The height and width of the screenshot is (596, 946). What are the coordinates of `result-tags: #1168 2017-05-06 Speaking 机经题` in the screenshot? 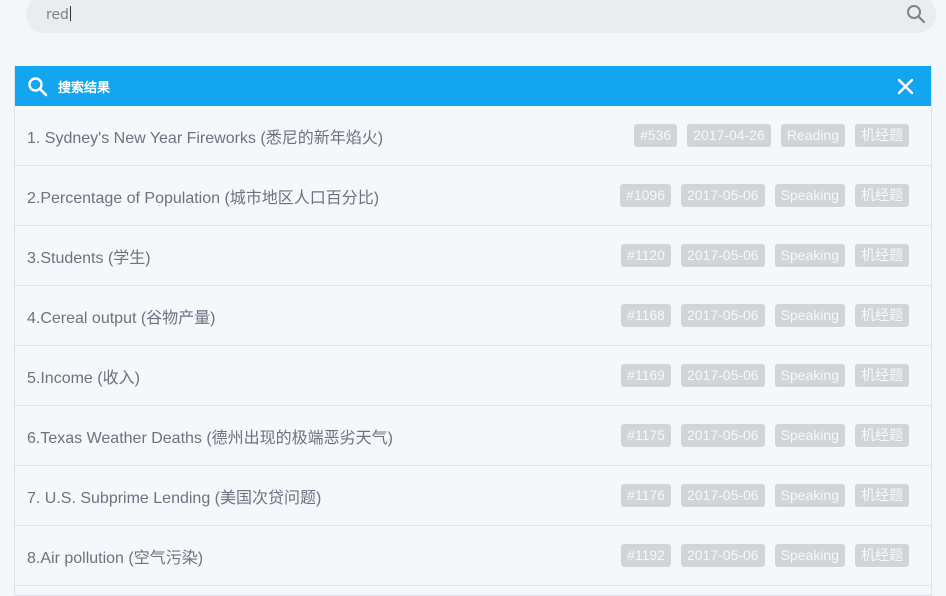 It's located at (765, 315).